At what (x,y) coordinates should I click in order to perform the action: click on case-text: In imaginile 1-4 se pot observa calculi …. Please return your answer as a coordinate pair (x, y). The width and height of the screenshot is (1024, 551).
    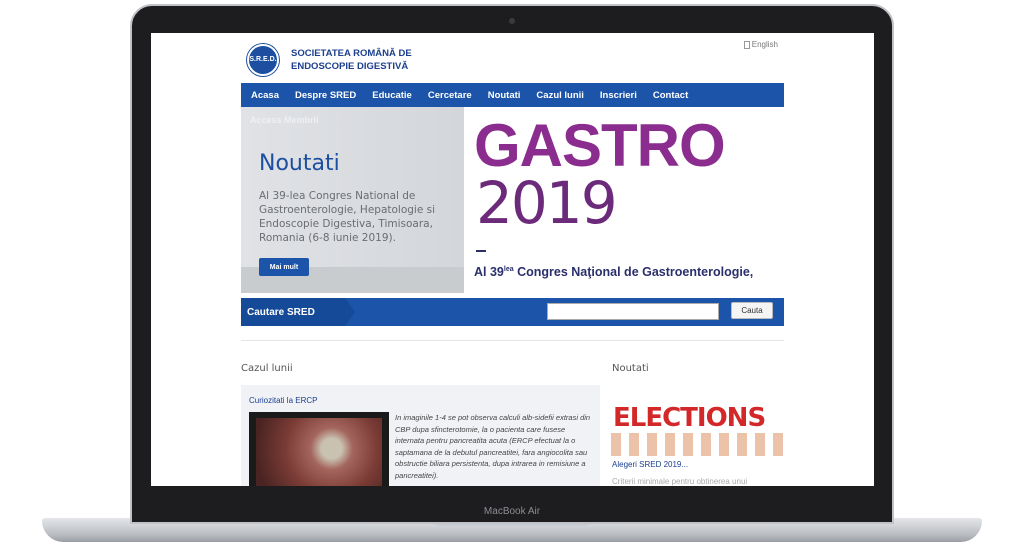
    Looking at the image, I should click on (493, 446).